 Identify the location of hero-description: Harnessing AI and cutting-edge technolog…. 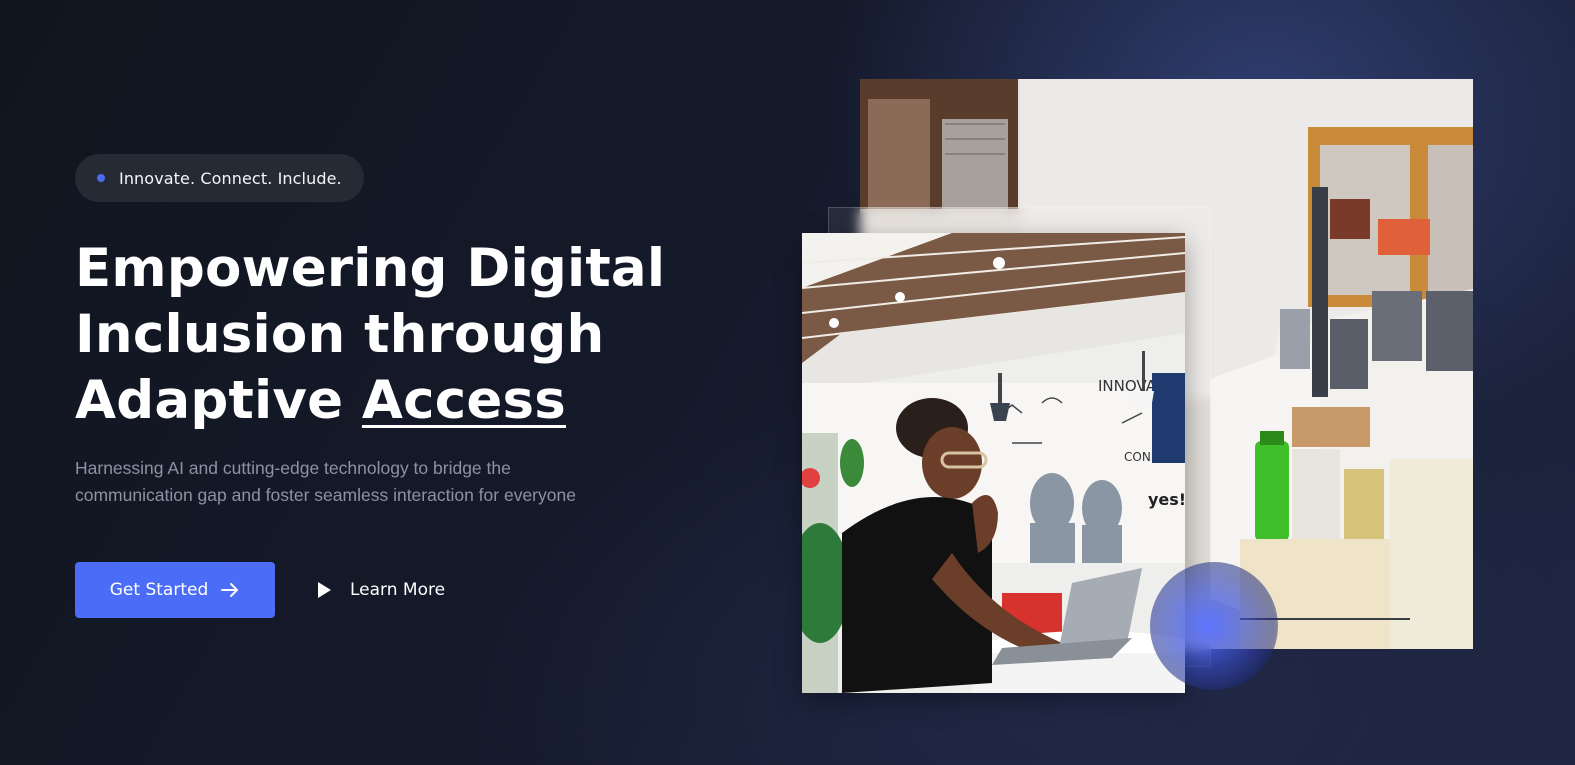
(355, 482).